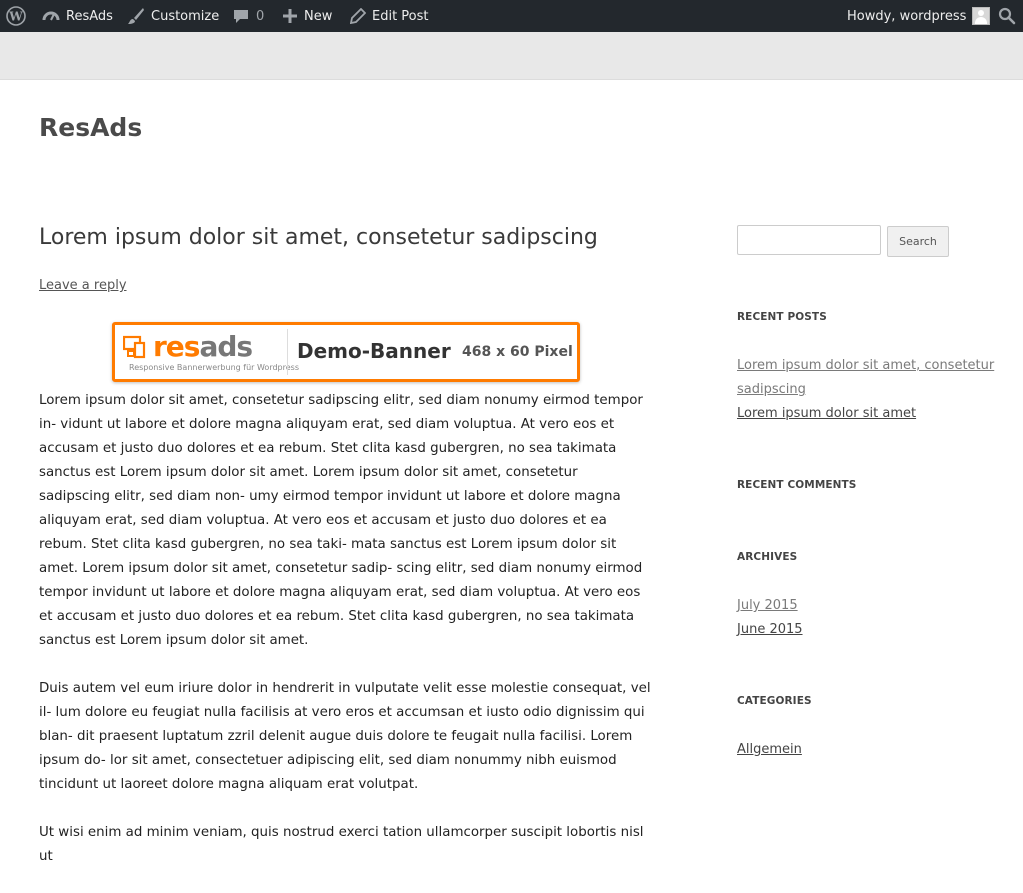  Describe the element at coordinates (400, 16) in the screenshot. I see `edit-post-label: Edit Post` at that location.